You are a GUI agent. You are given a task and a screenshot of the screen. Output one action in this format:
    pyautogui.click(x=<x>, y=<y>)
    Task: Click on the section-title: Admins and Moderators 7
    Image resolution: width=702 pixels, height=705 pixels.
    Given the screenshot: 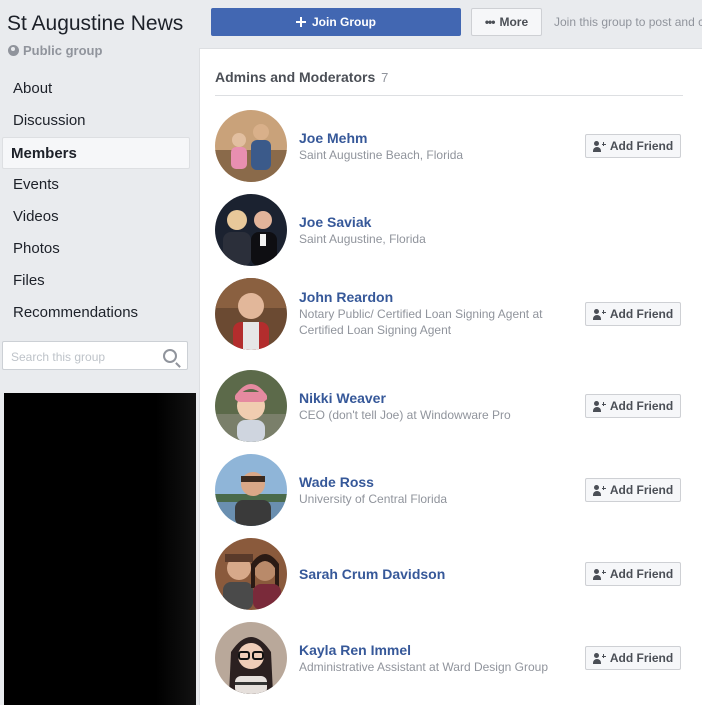 What is the action you would take?
    pyautogui.click(x=301, y=77)
    